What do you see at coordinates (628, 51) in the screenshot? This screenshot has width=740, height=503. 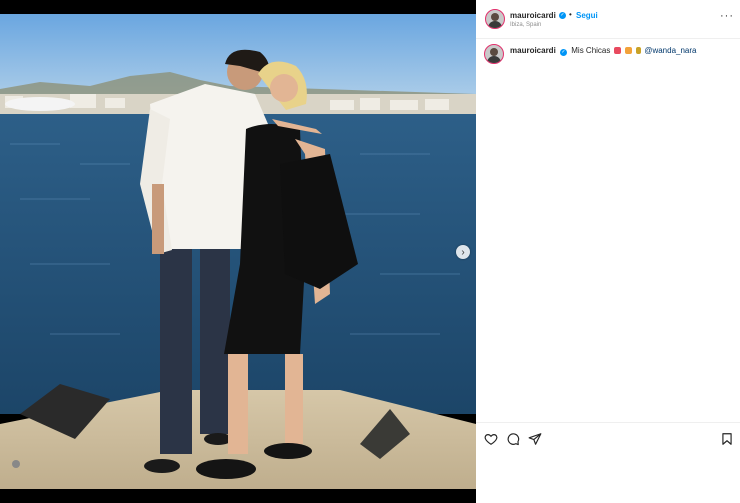 I see `sparkle-emoji-icon` at bounding box center [628, 51].